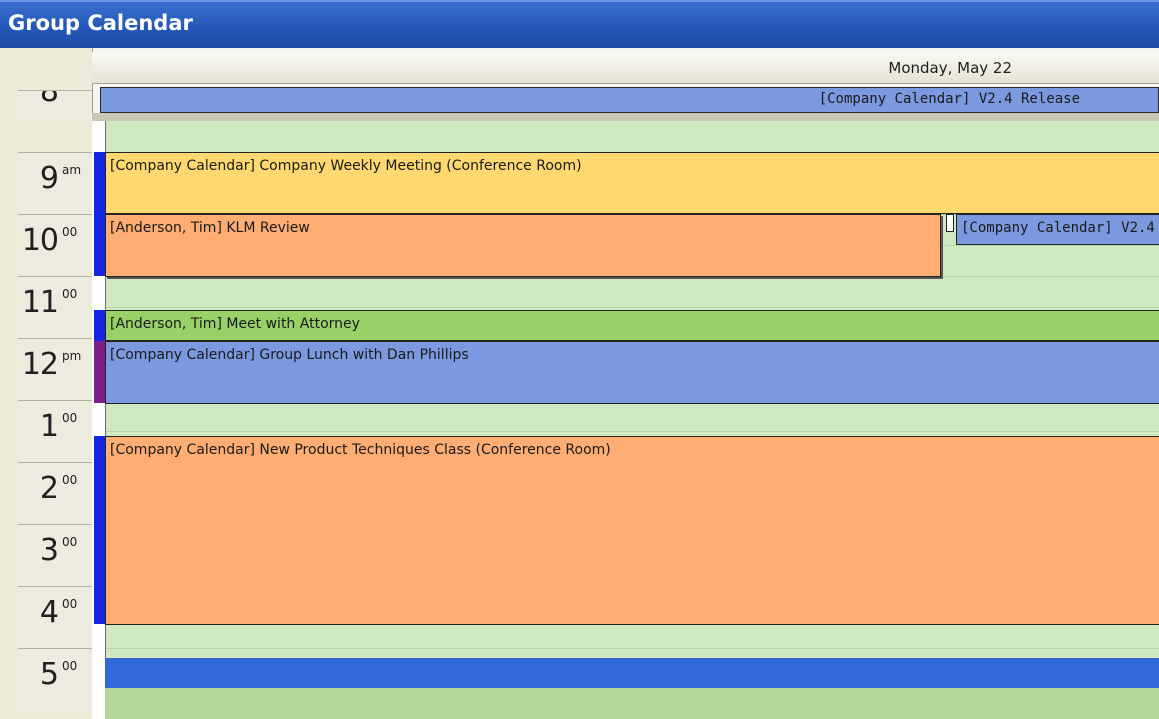 The image size is (1159, 719). I want to click on event-label: [Company Calendar] V2.4, so click(1058, 228).